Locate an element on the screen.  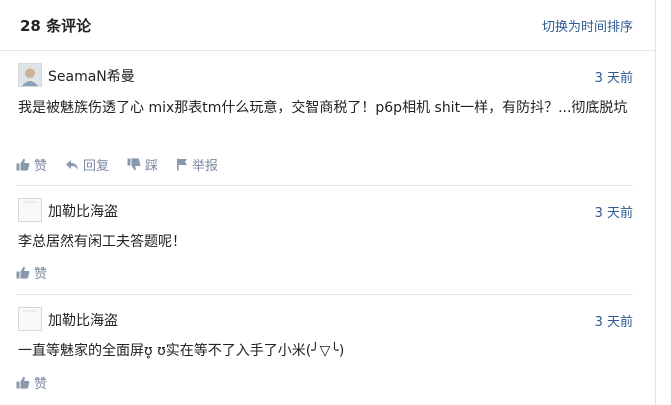
dislike-label: 踩 is located at coordinates (152, 166).